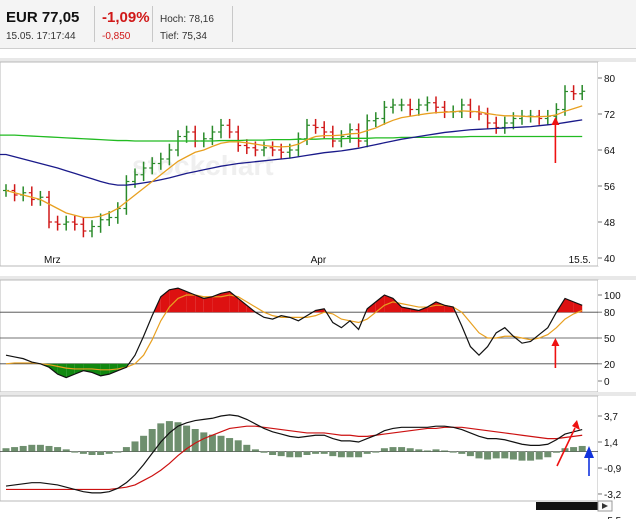  I want to click on date-tick-label: Apr, so click(319, 260).